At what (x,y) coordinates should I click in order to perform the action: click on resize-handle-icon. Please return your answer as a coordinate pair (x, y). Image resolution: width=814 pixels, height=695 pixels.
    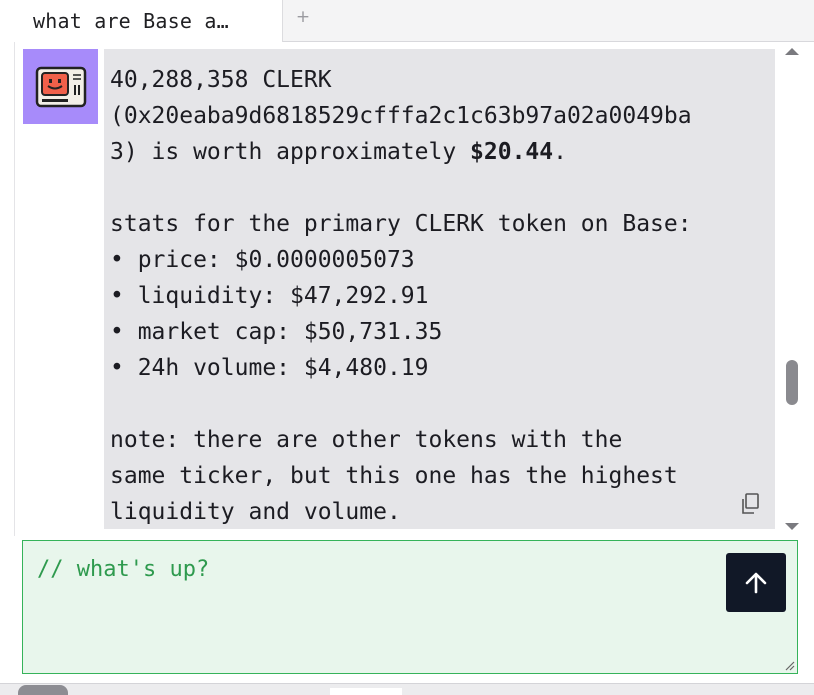
    Looking at the image, I should click on (789, 665).